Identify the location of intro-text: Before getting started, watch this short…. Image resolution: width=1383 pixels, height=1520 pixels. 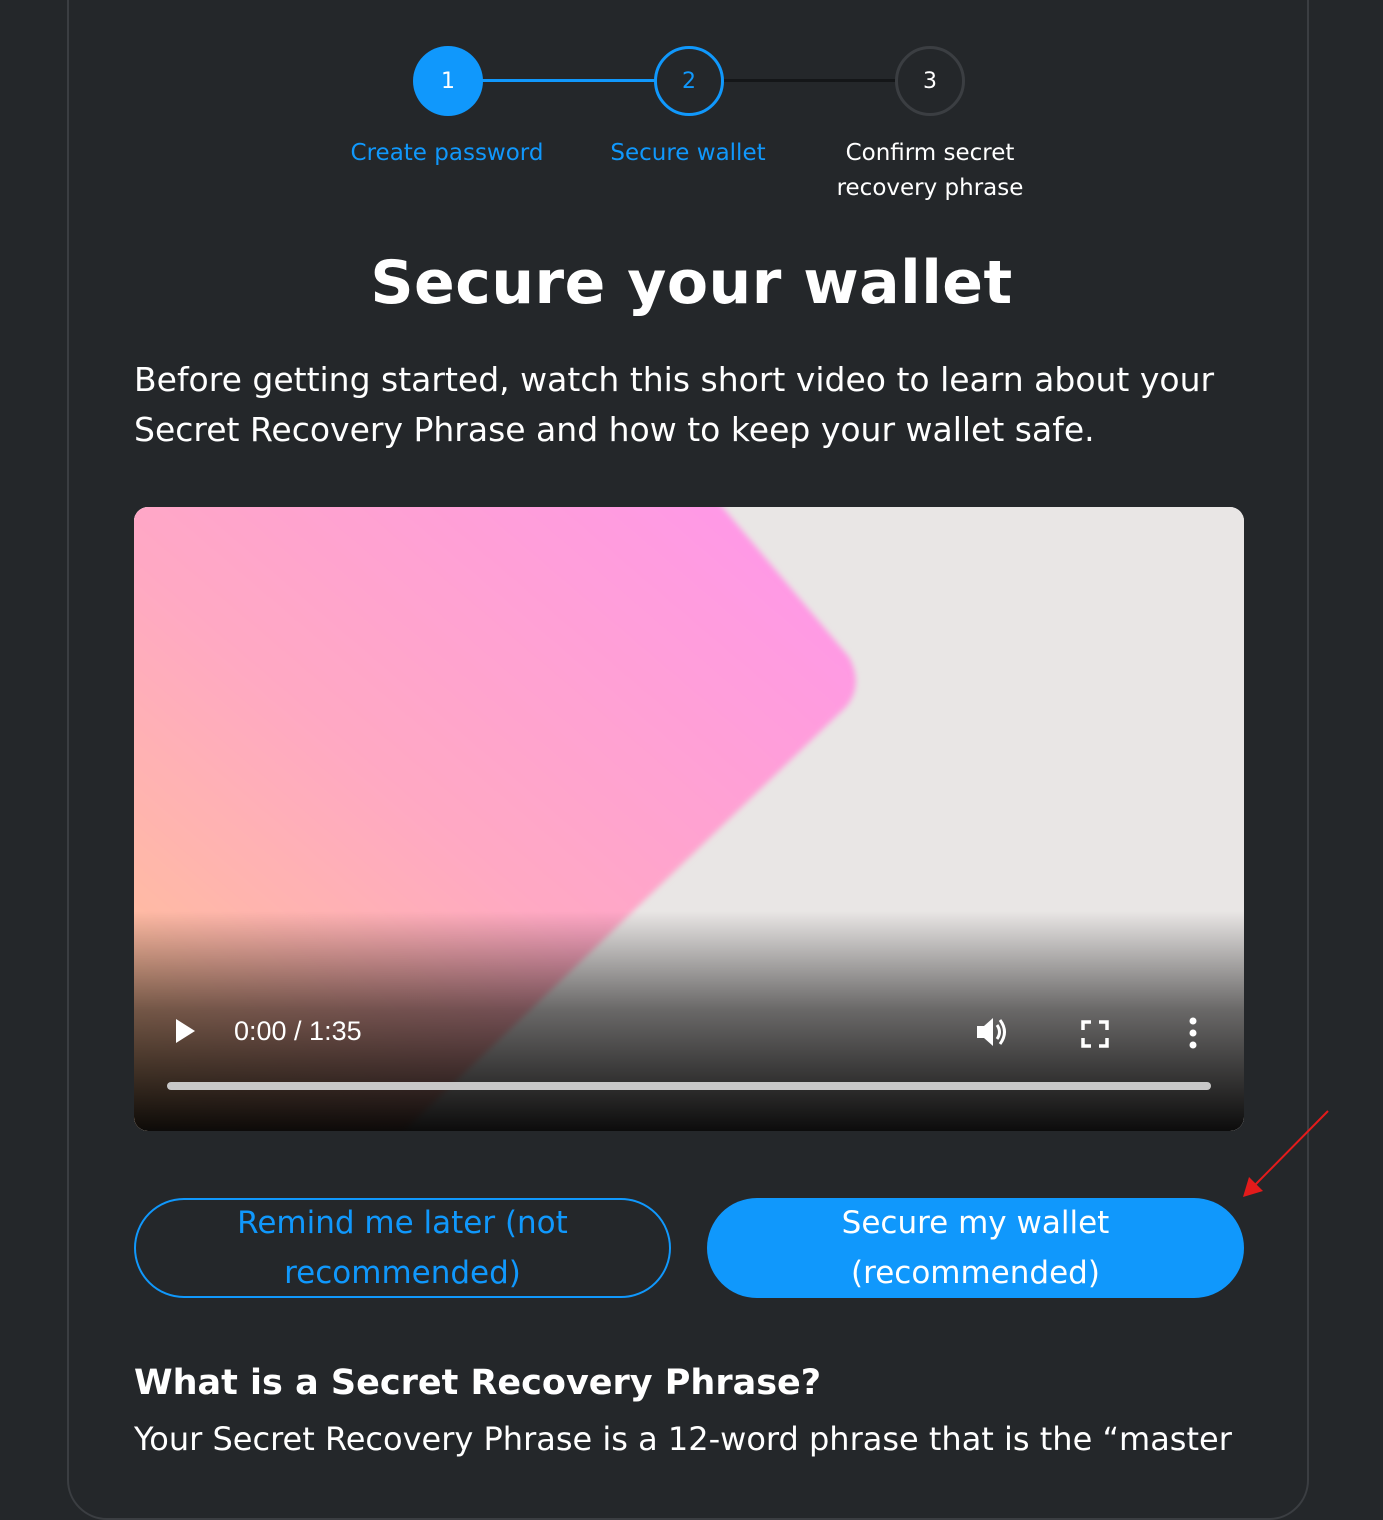
(674, 404).